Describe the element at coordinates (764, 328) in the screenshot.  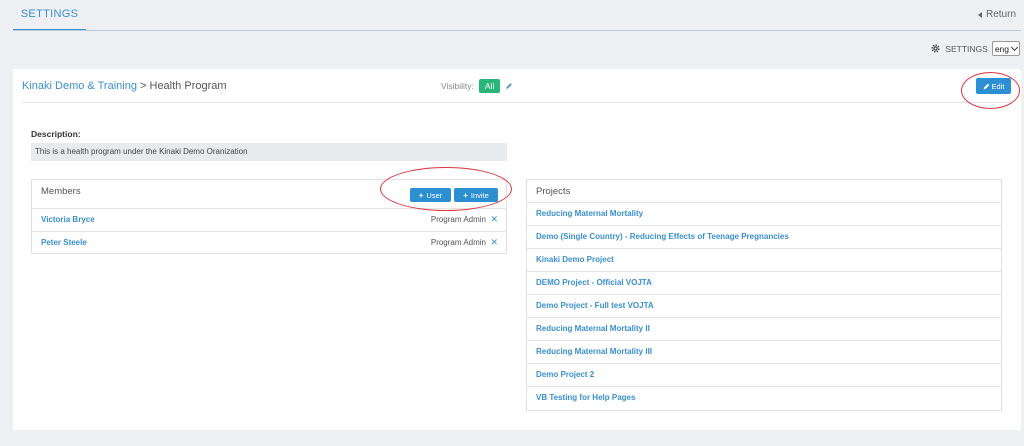
I see `list-item: Reducing Maternal Mortality II` at that location.